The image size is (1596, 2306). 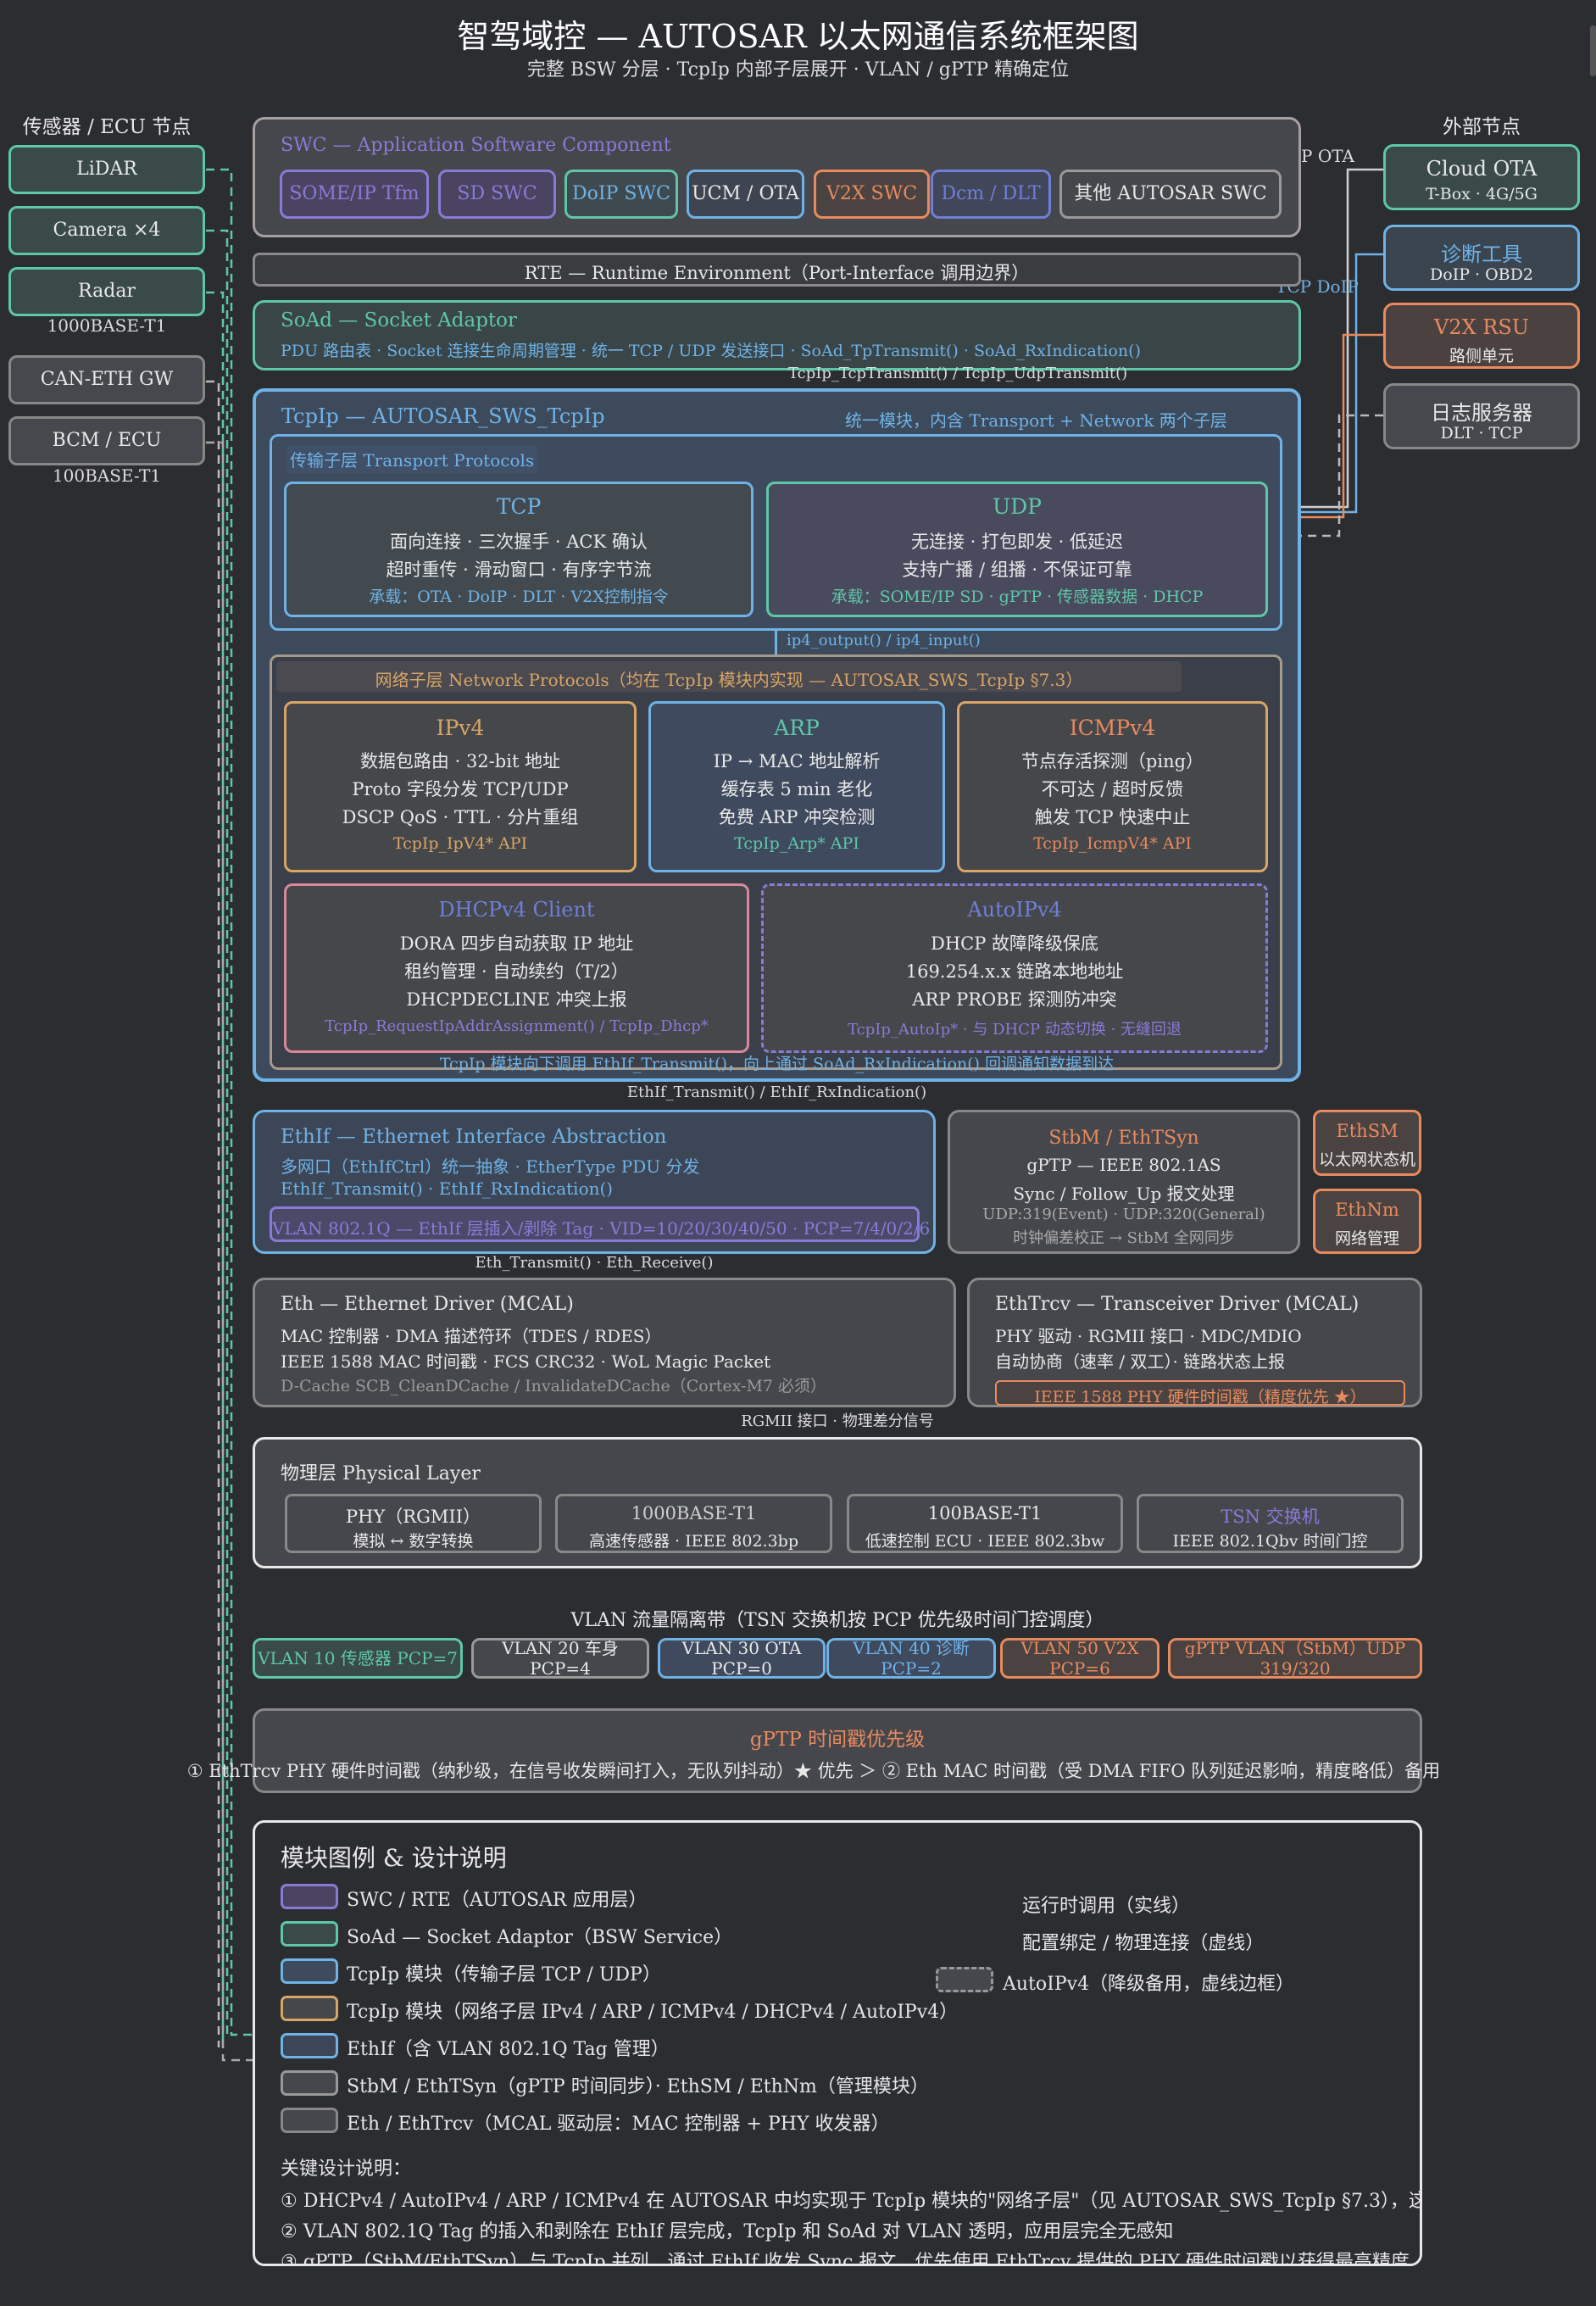 What do you see at coordinates (797, 728) in the screenshot?
I see `arp-name: ARP` at bounding box center [797, 728].